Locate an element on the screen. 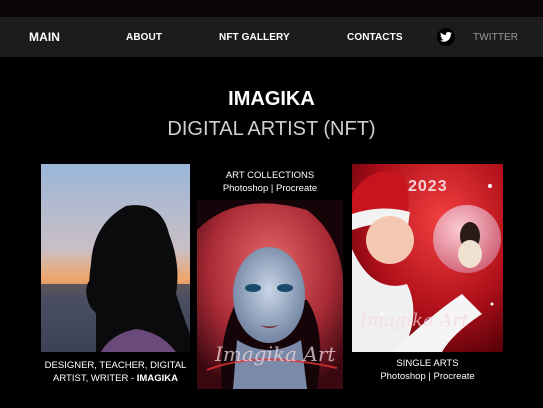 The height and width of the screenshot is (408, 543). top-navigation: MAIN ABOUT NFT GALLERY CONTACTS TWITTER is located at coordinates (271, 37).